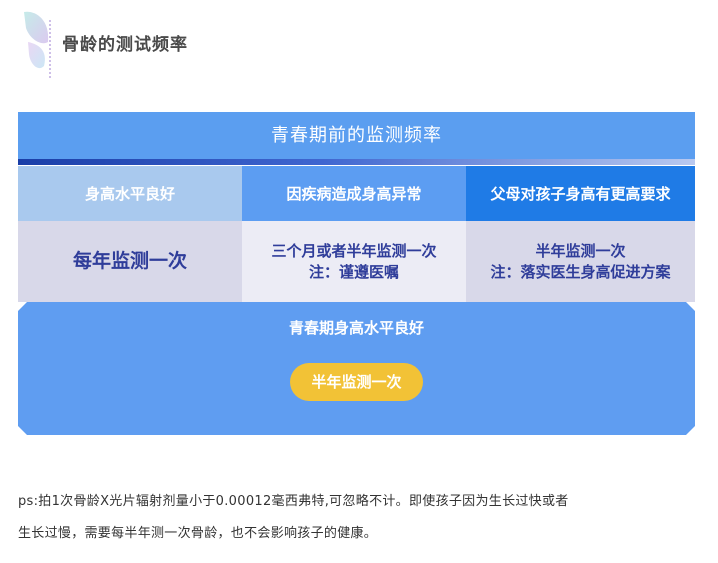  I want to click on title-underline, so click(356, 162).